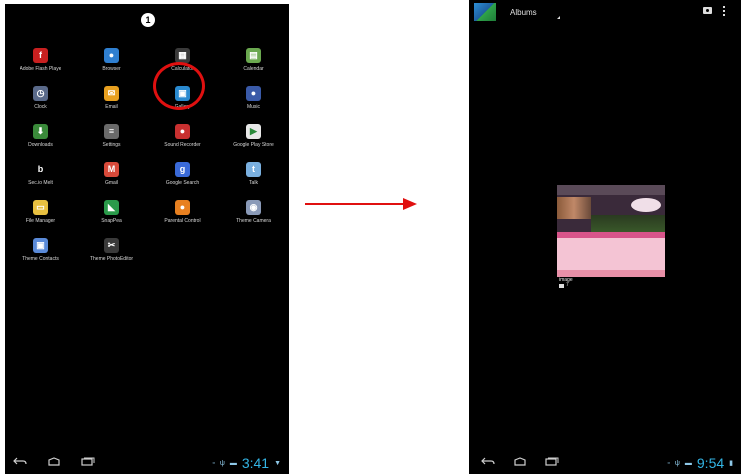 Image resolution: width=743 pixels, height=474 pixels. What do you see at coordinates (179, 86) in the screenshot?
I see `highlight-circle` at bounding box center [179, 86].